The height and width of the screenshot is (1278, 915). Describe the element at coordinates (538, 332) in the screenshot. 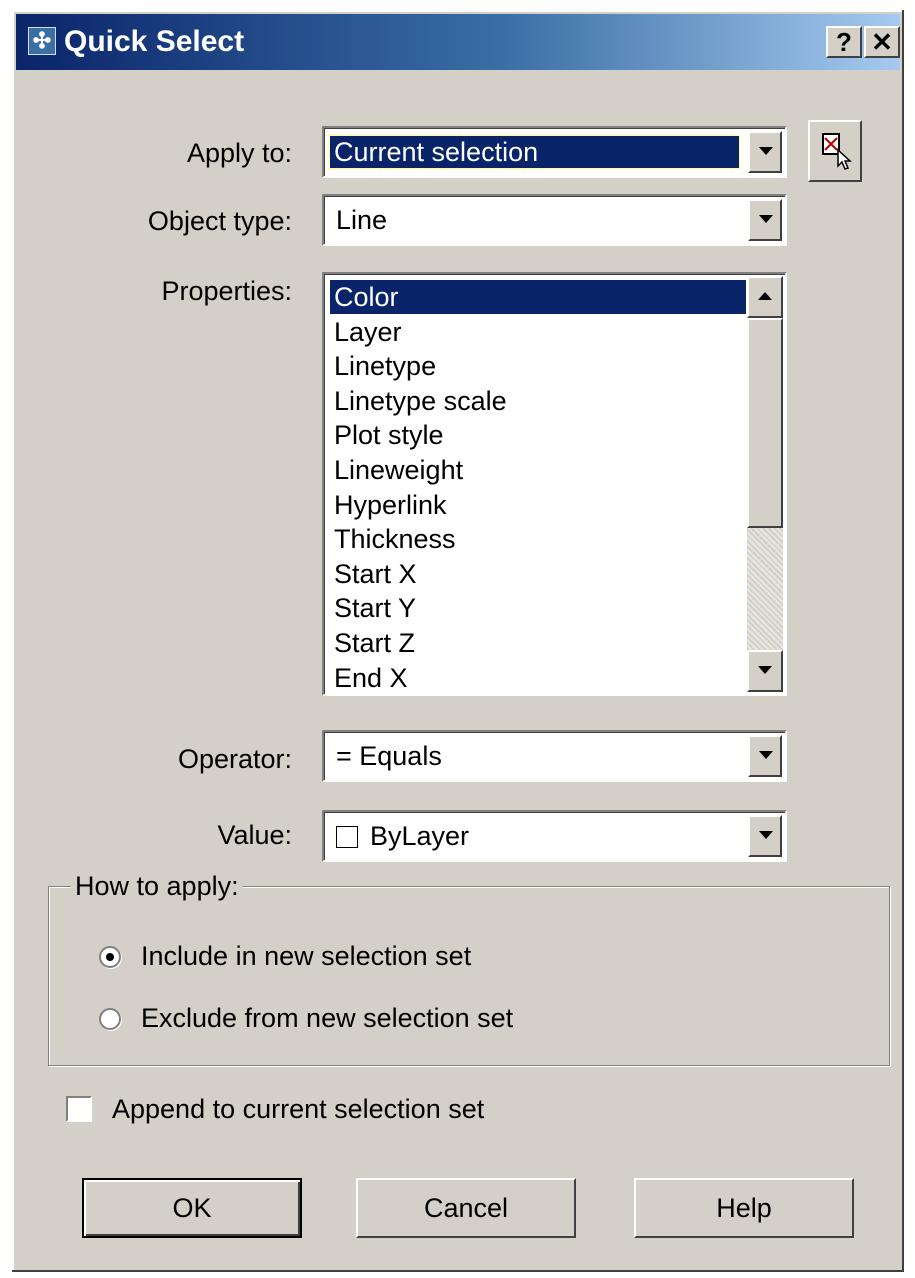

I see `property-list-item: Layer` at that location.